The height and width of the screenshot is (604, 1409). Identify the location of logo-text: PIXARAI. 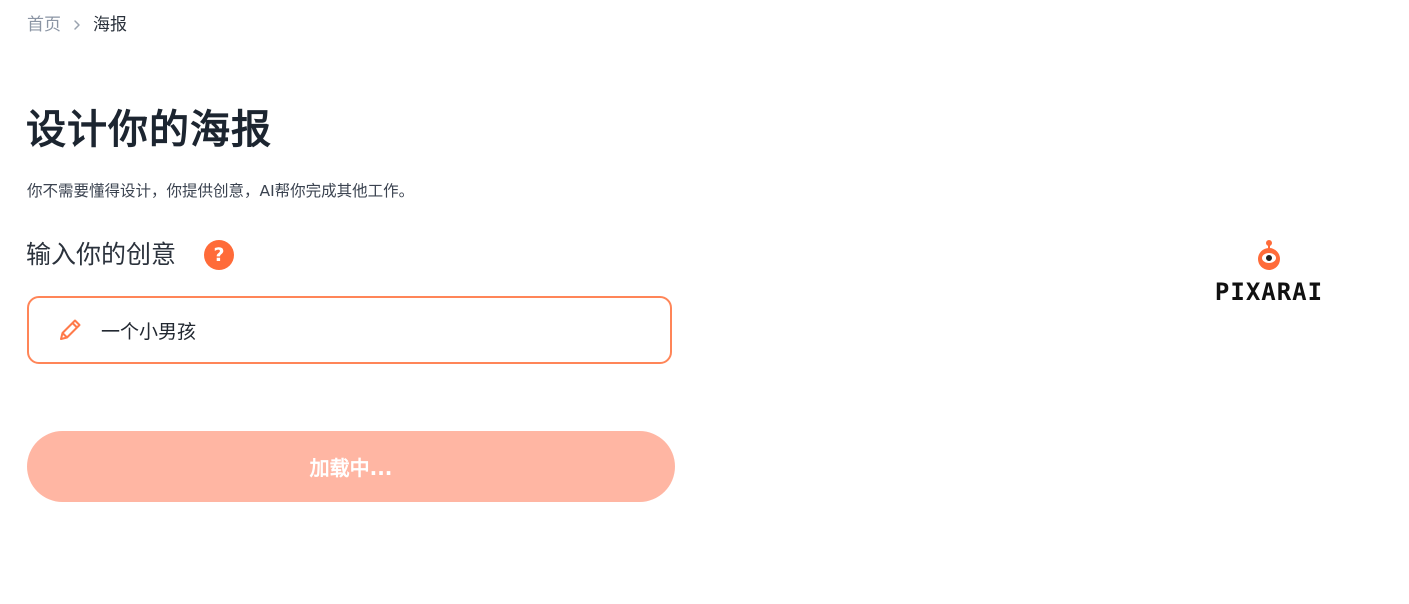
(1269, 292).